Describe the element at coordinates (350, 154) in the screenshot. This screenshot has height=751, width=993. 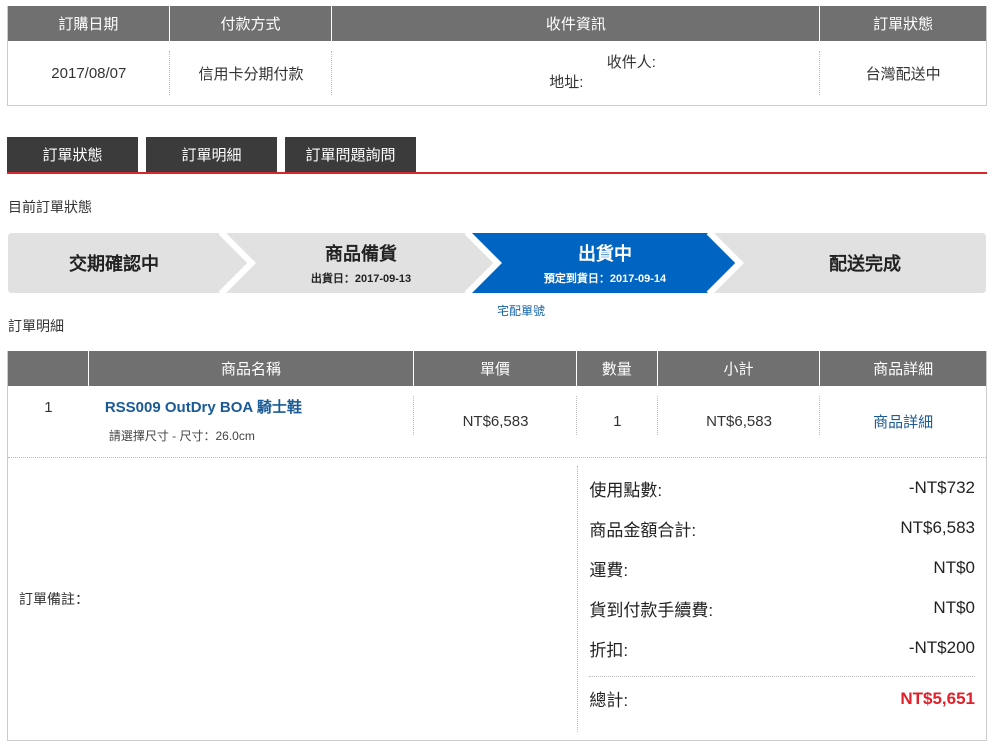
I see `tab-order-inquiry: 訂單問題詢問` at that location.